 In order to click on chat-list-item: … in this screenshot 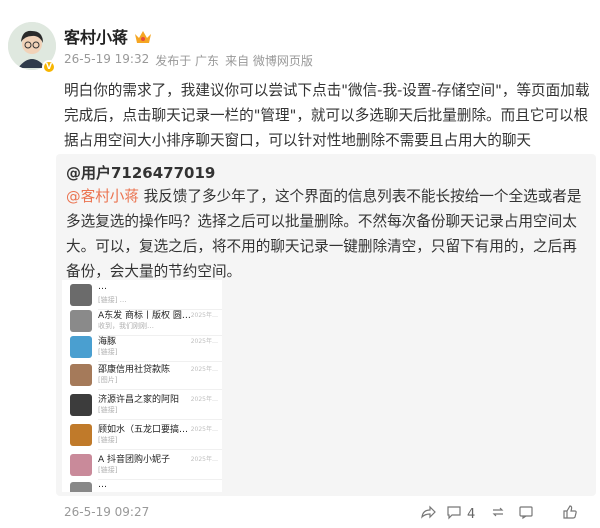, I will do `click(142, 485)`.